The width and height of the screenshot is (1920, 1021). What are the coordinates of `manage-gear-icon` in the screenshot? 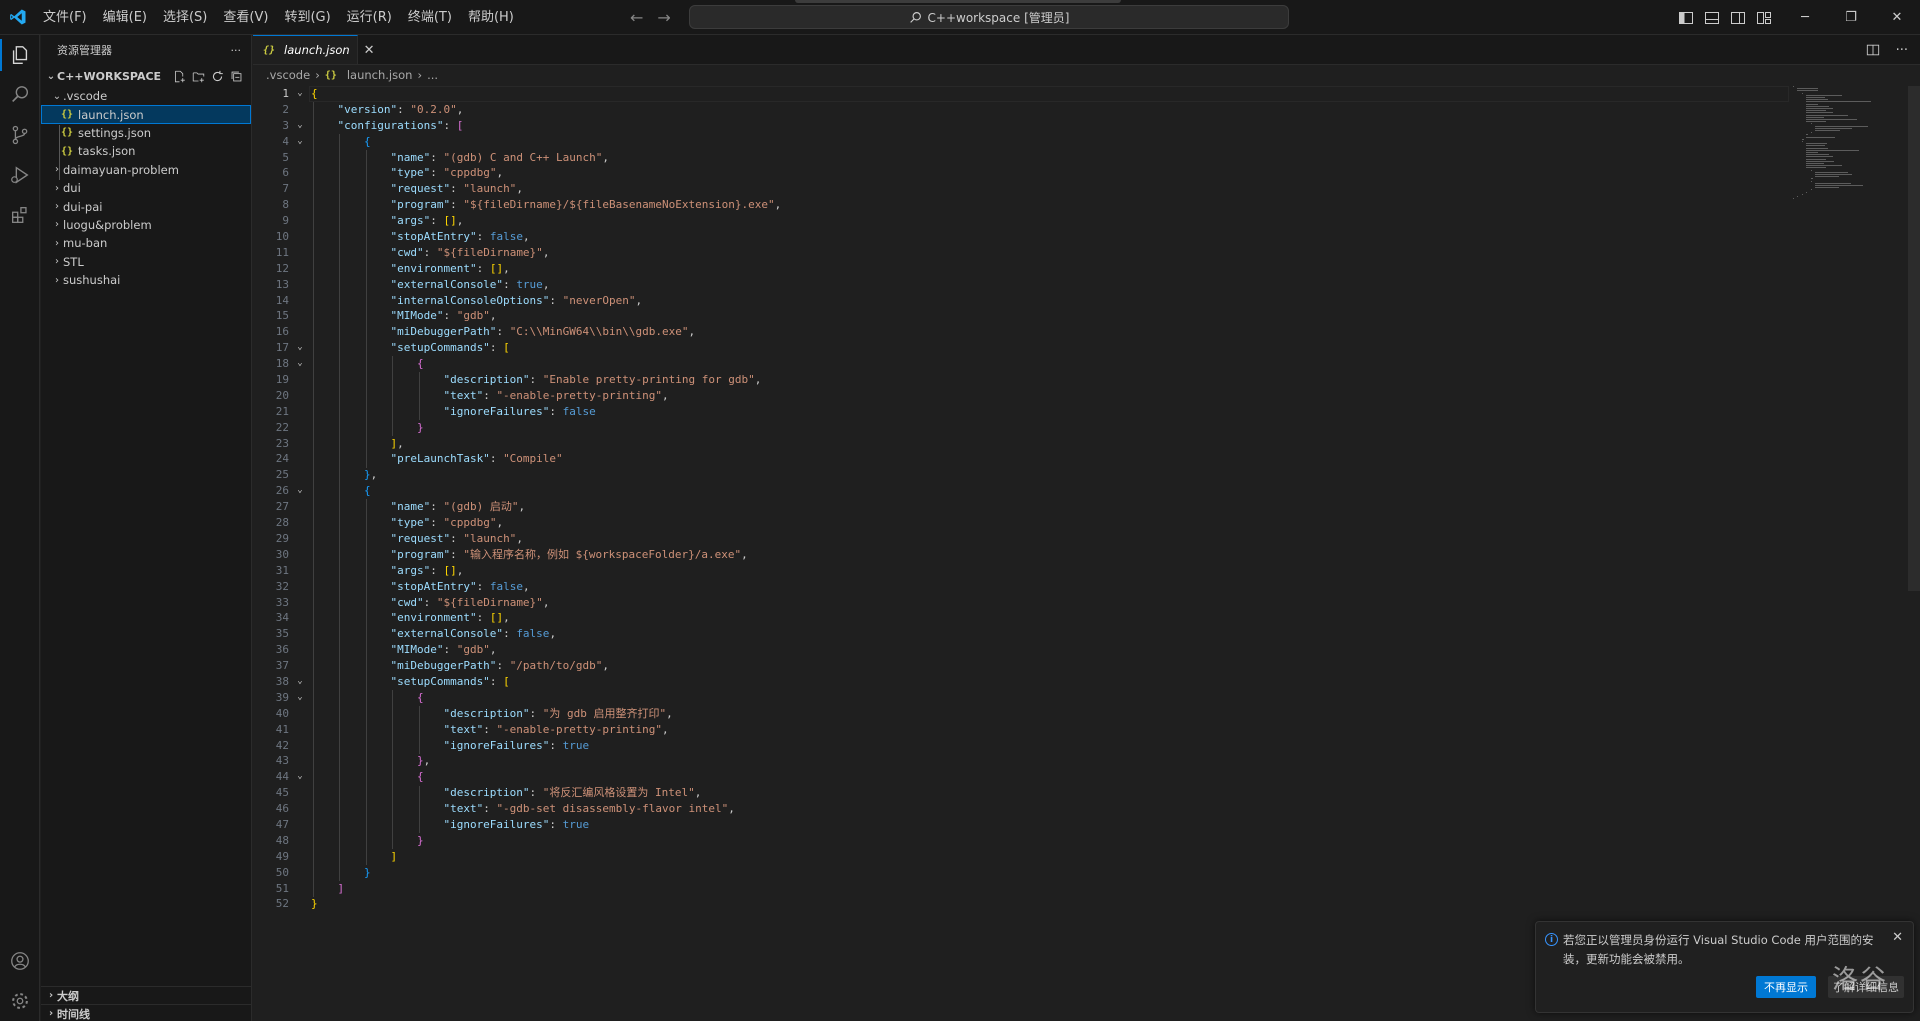 It's located at (20, 1001).